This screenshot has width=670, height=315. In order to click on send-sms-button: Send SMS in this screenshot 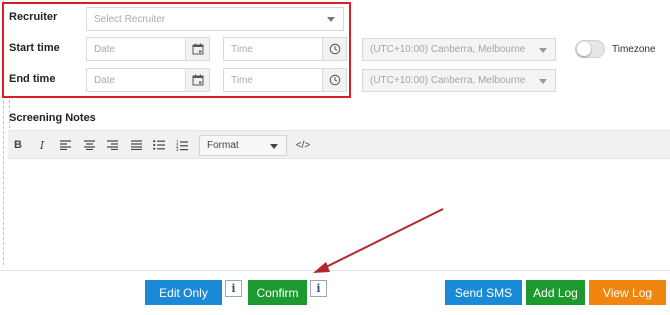, I will do `click(483, 292)`.